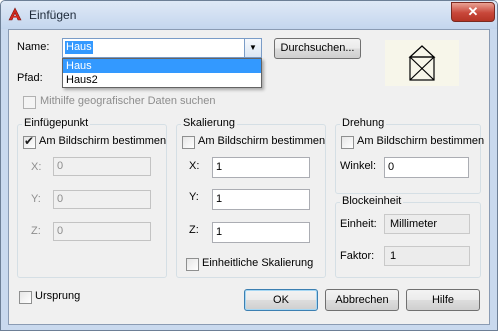  What do you see at coordinates (262, 141) in the screenshot?
I see `scale-on-screen-label: Am Bildschirm bestimmen` at bounding box center [262, 141].